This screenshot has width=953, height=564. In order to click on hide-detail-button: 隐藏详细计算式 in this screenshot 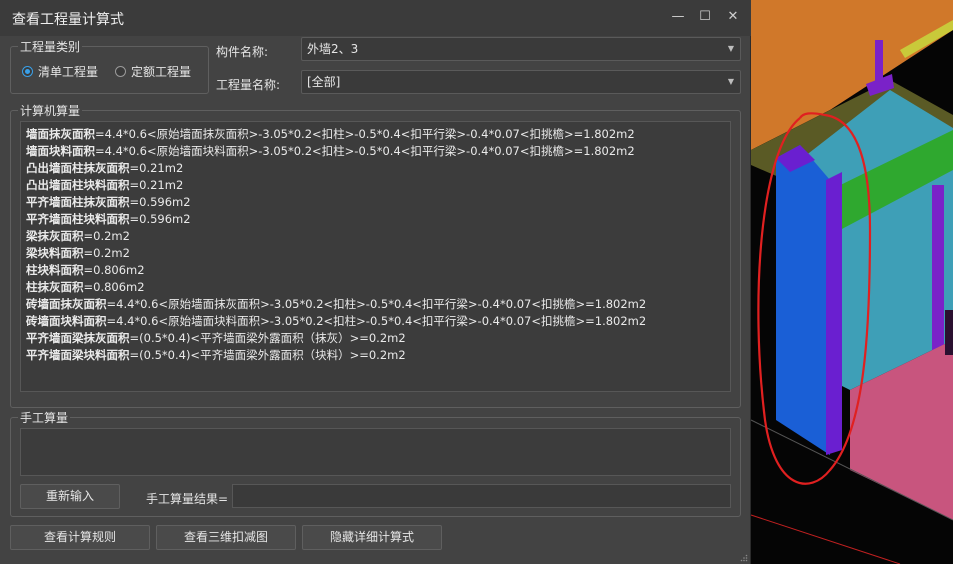, I will do `click(372, 537)`.